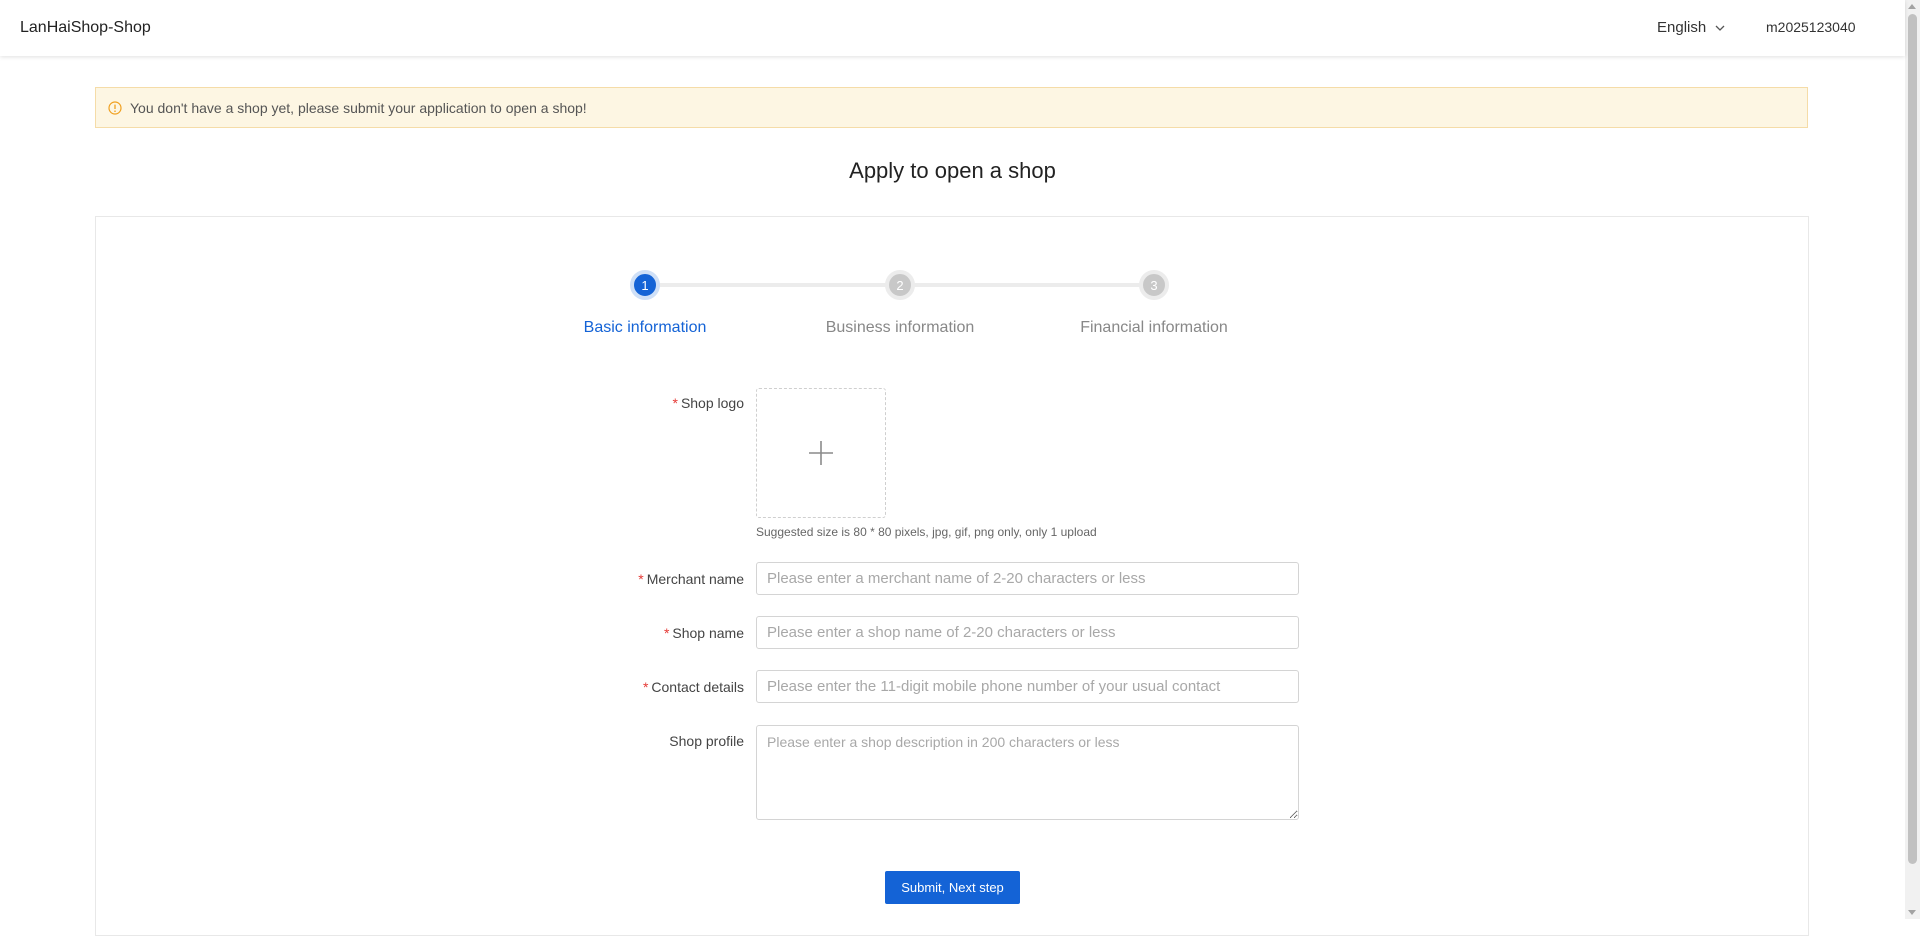 Image resolution: width=1920 pixels, height=936 pixels. I want to click on step-2-circle: 2, so click(900, 285).